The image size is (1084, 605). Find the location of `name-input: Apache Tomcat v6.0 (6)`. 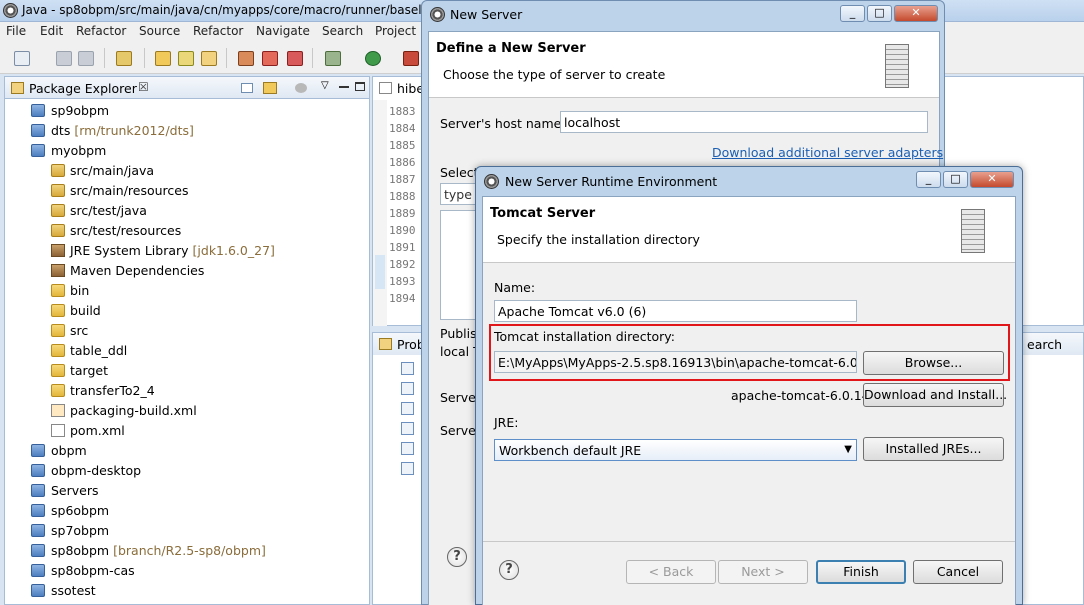

name-input: Apache Tomcat v6.0 (6) is located at coordinates (675, 311).